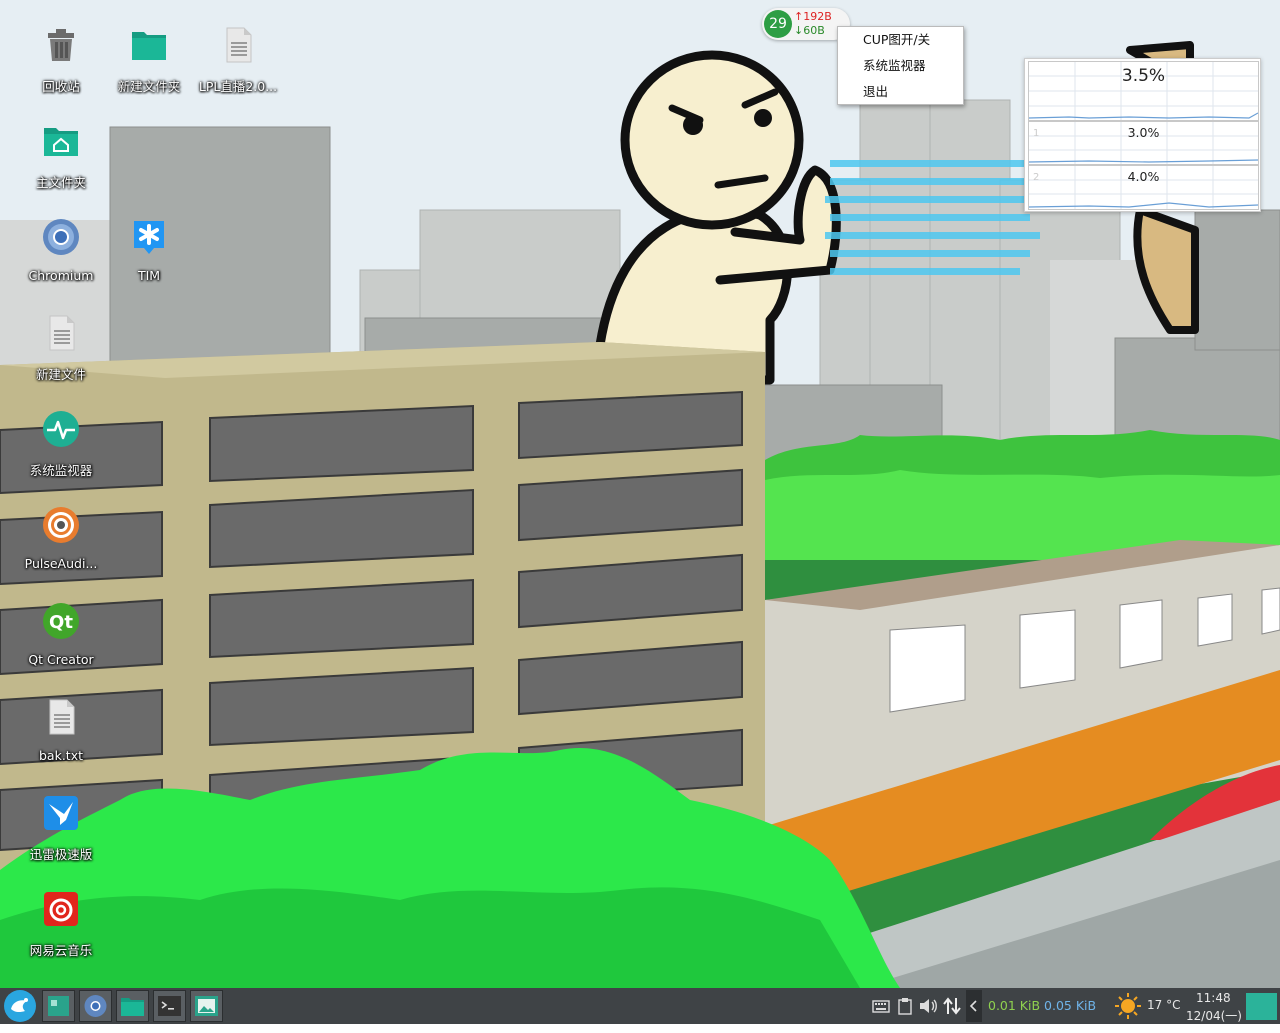 The width and height of the screenshot is (1280, 1033). I want to click on cpu-total-value: 3.5%, so click(1143, 76).